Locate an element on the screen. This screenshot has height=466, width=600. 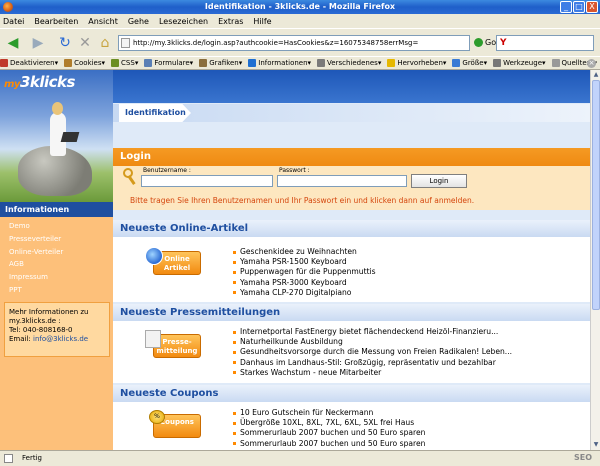
maximize-button: □ is located at coordinates (579, 7).